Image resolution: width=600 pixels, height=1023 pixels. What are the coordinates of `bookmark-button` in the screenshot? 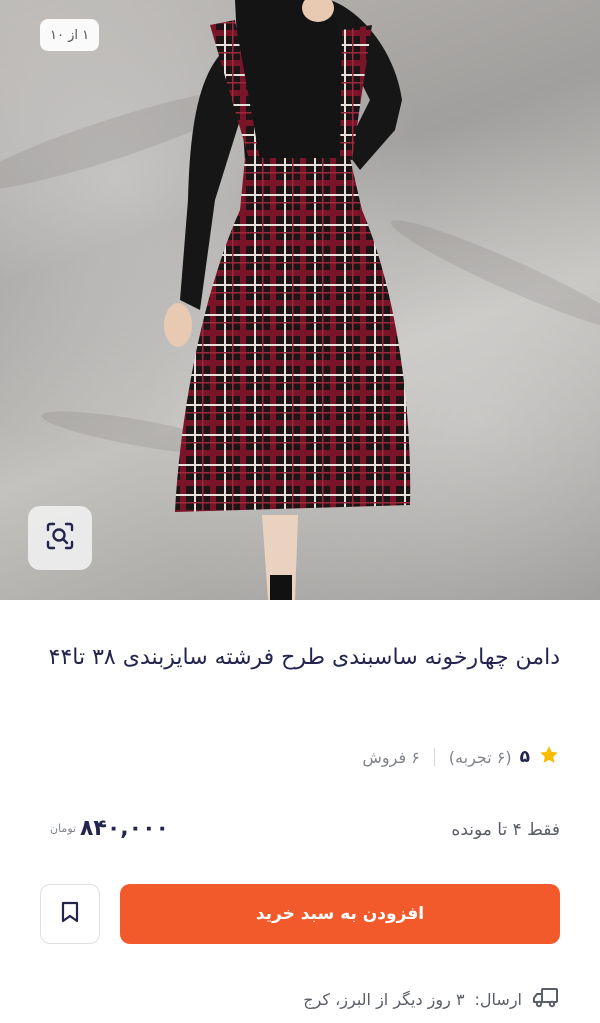 It's located at (70, 914).